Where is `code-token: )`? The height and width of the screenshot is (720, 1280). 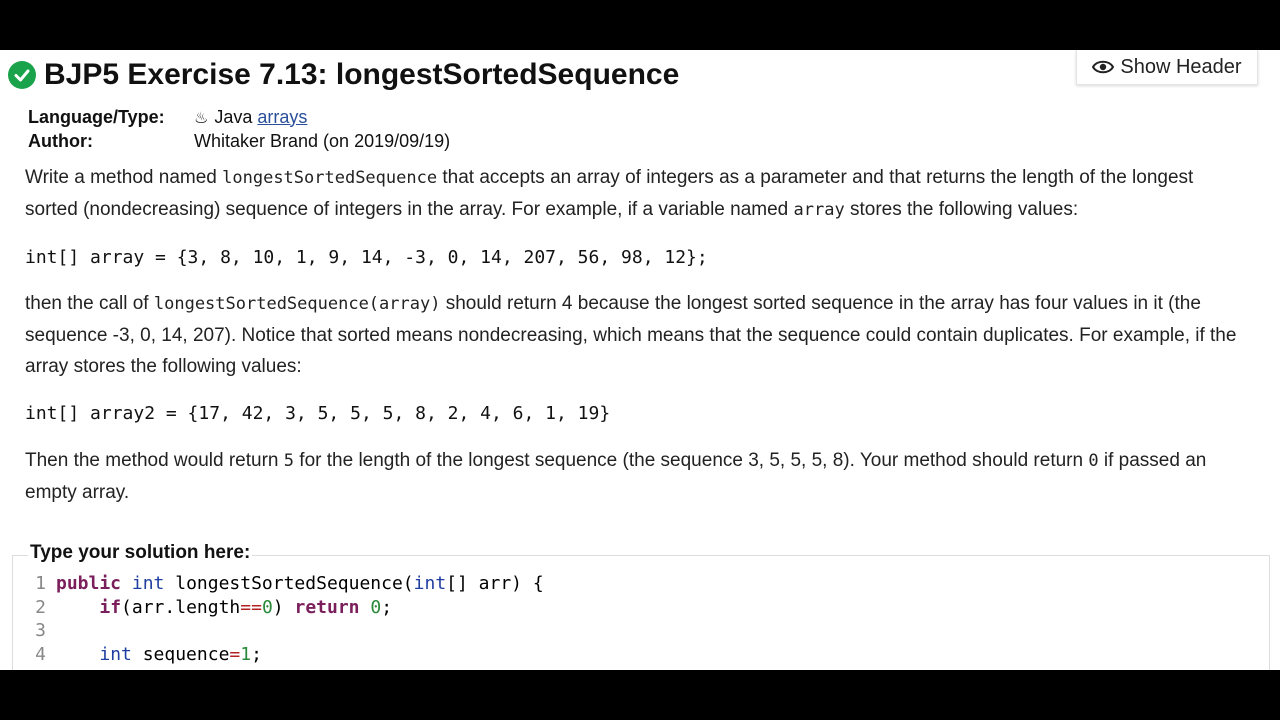 code-token: ) is located at coordinates (283, 607).